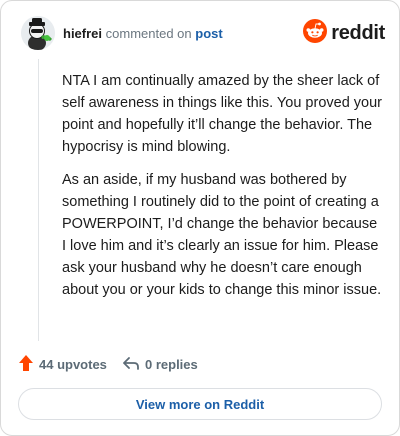 This screenshot has width=400, height=436. I want to click on comment-header: hiefrei commented on post reddit, so click(203, 34).